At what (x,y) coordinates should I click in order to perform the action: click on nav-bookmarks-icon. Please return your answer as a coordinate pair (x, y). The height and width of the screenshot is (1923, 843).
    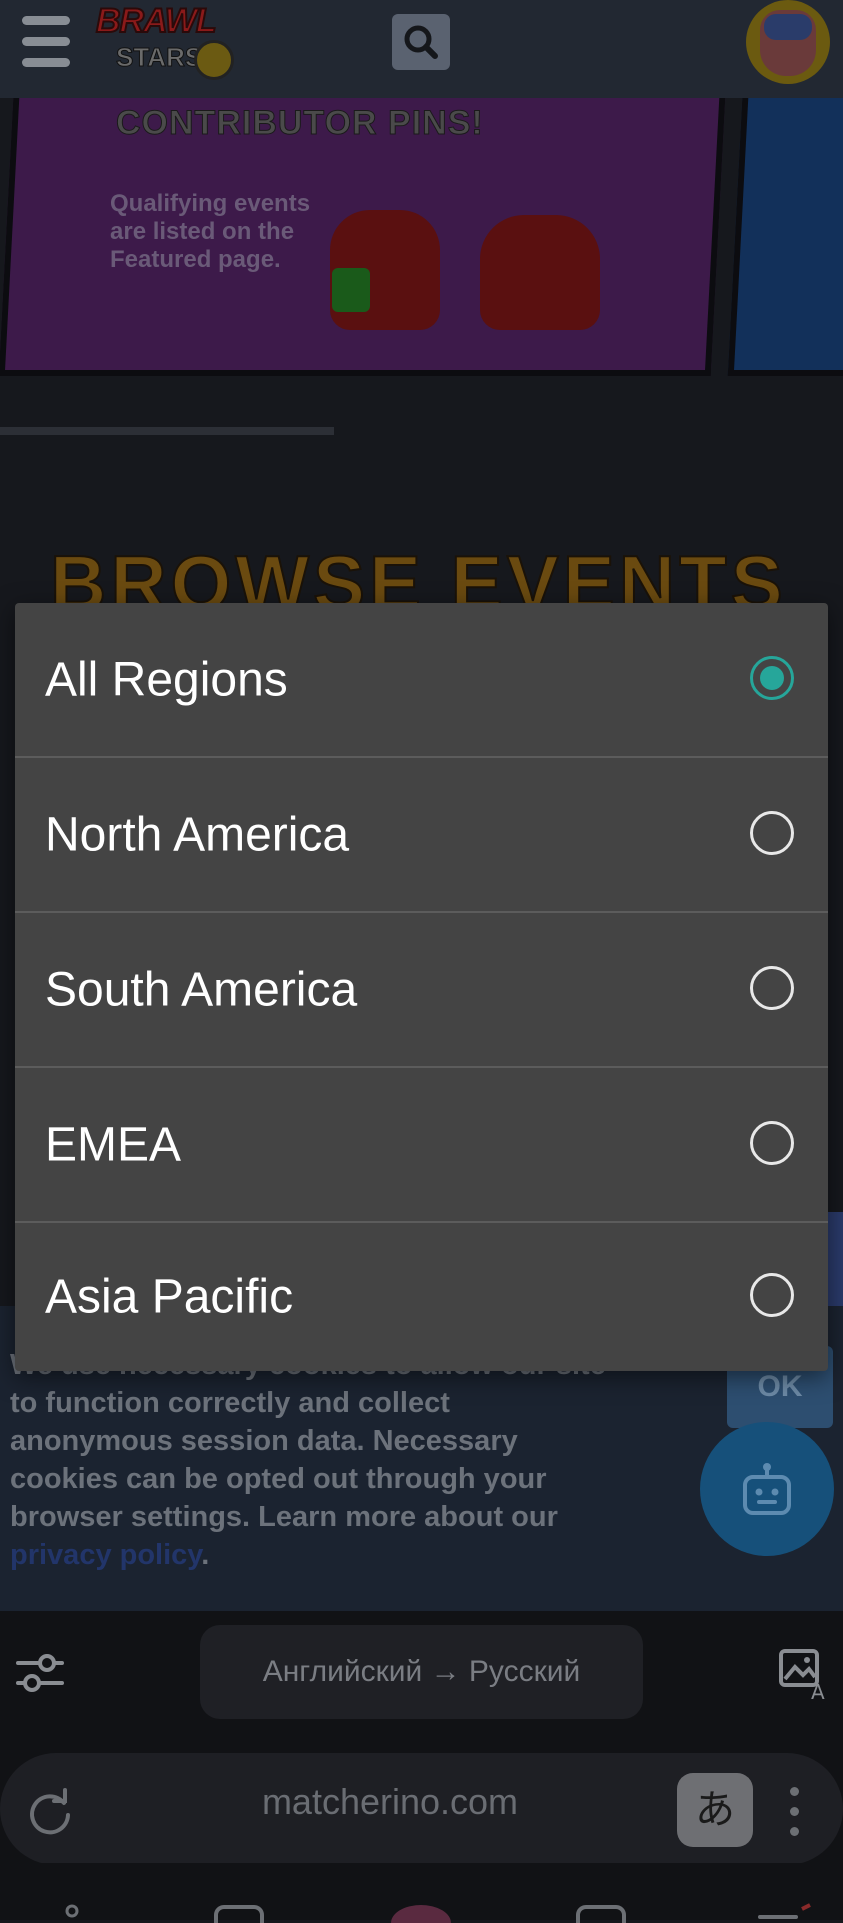
    Looking at the image, I should click on (601, 1913).